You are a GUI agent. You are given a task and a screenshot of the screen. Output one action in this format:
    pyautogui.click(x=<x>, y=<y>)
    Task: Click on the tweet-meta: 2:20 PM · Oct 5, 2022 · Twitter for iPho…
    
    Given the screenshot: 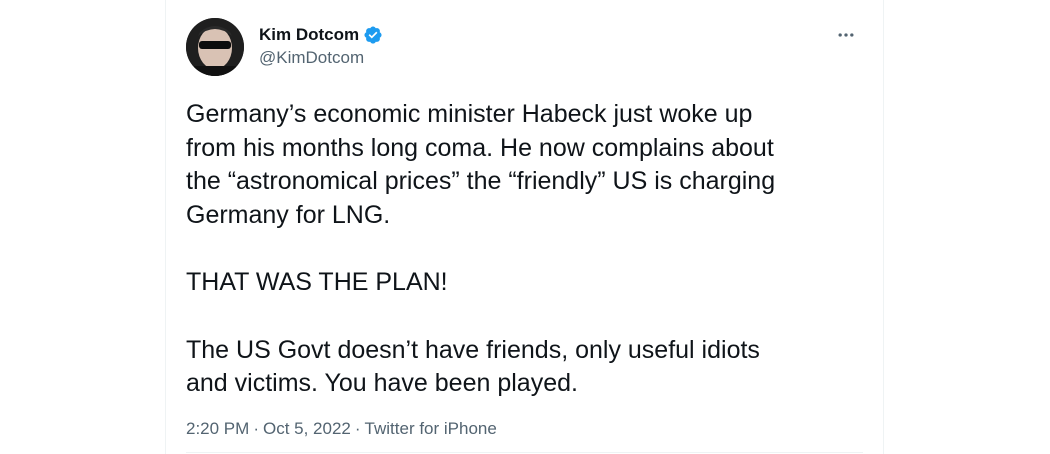 What is the action you would take?
    pyautogui.click(x=524, y=429)
    